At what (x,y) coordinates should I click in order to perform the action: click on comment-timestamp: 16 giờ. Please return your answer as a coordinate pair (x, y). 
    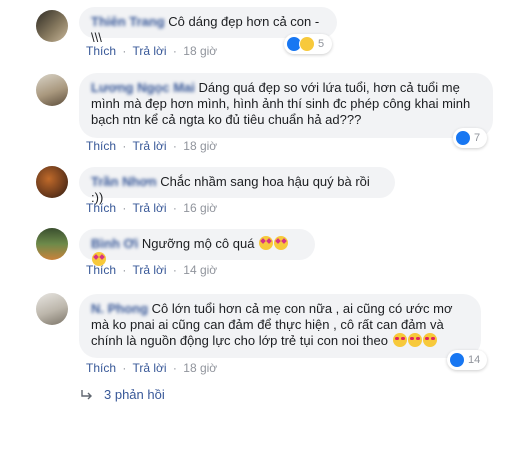
    Looking at the image, I should click on (200, 208).